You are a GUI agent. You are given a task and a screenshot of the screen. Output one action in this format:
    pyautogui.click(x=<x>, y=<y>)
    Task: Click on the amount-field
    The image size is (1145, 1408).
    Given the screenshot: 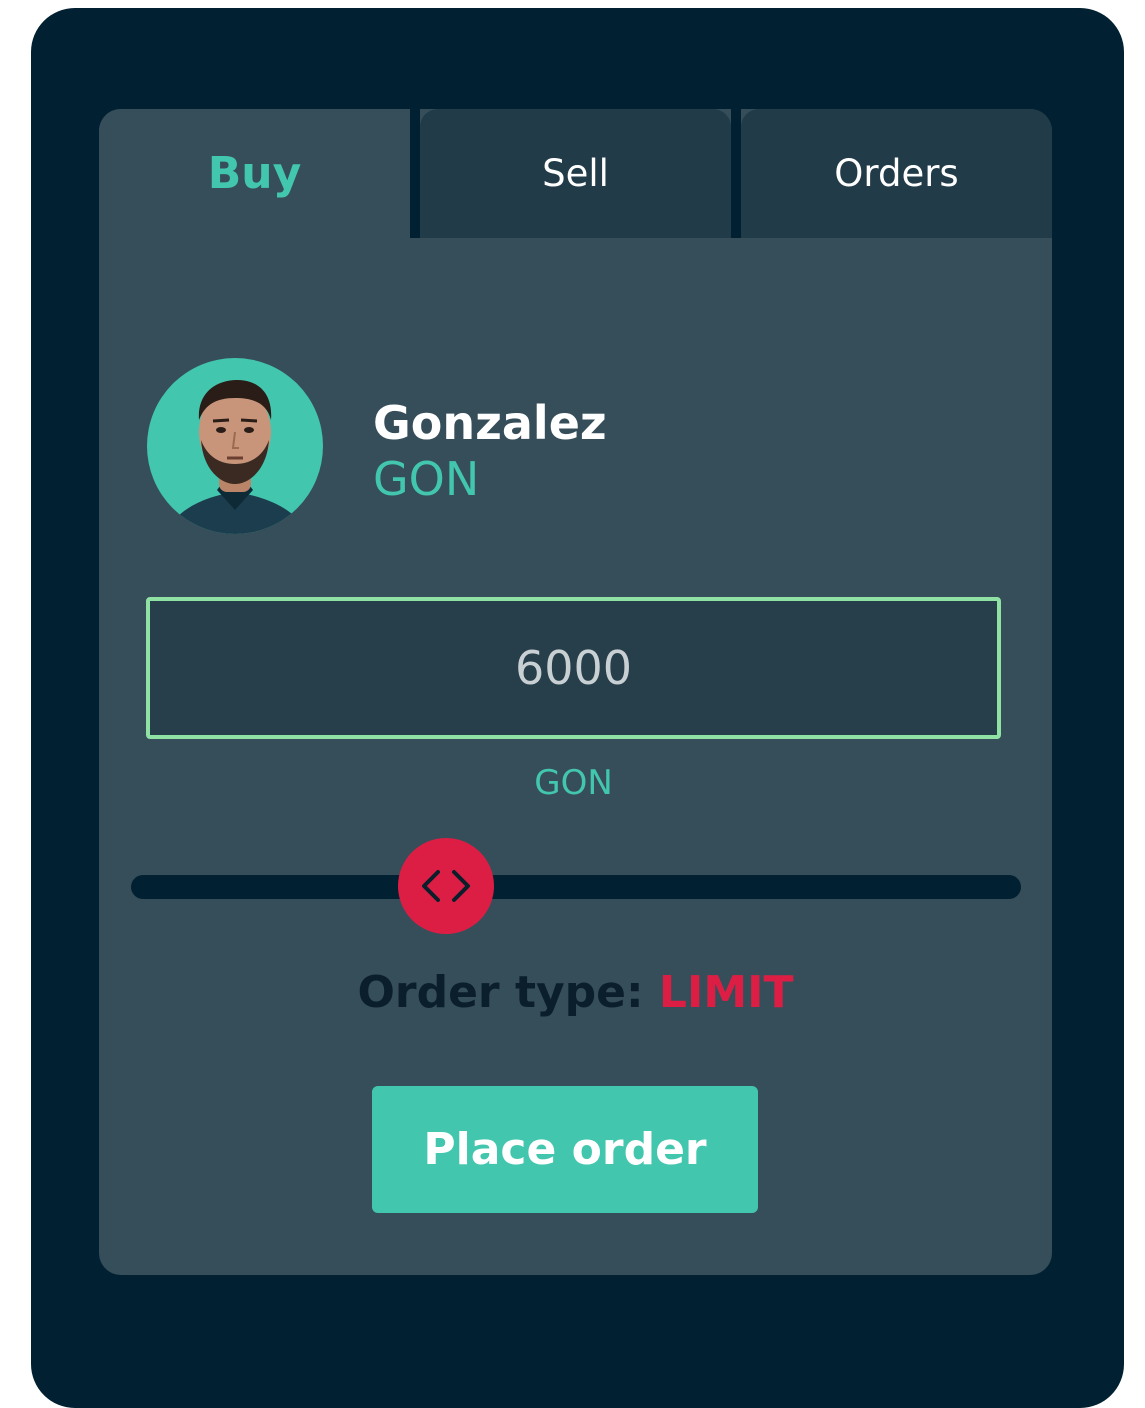 What is the action you would take?
    pyautogui.click(x=573, y=668)
    